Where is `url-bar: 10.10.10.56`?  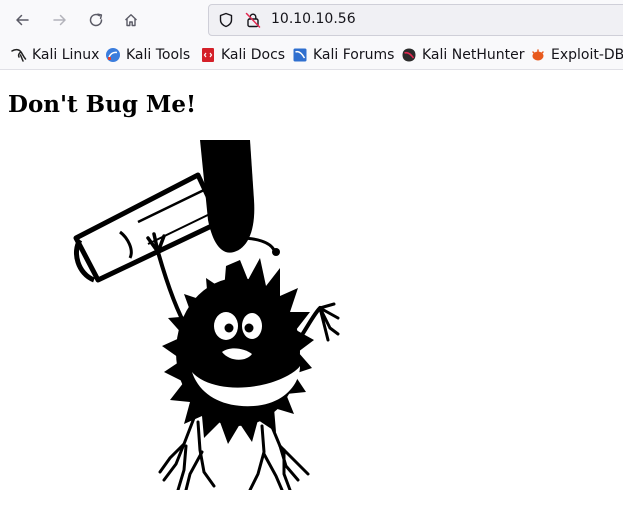 url-bar: 10.10.10.56 is located at coordinates (415, 20).